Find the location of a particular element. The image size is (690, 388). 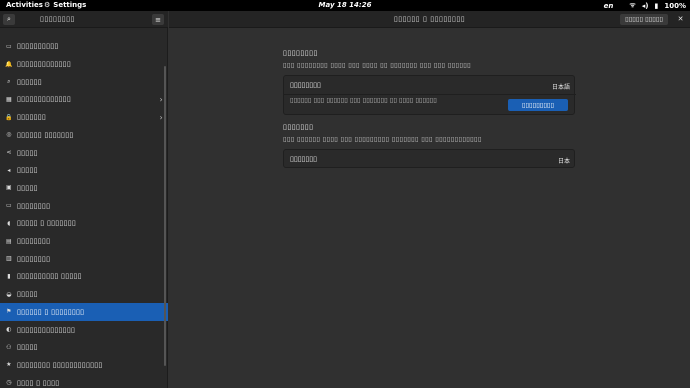

sidebar-item-label: ▯▯▯▯▯▯ is located at coordinates (29, 81).